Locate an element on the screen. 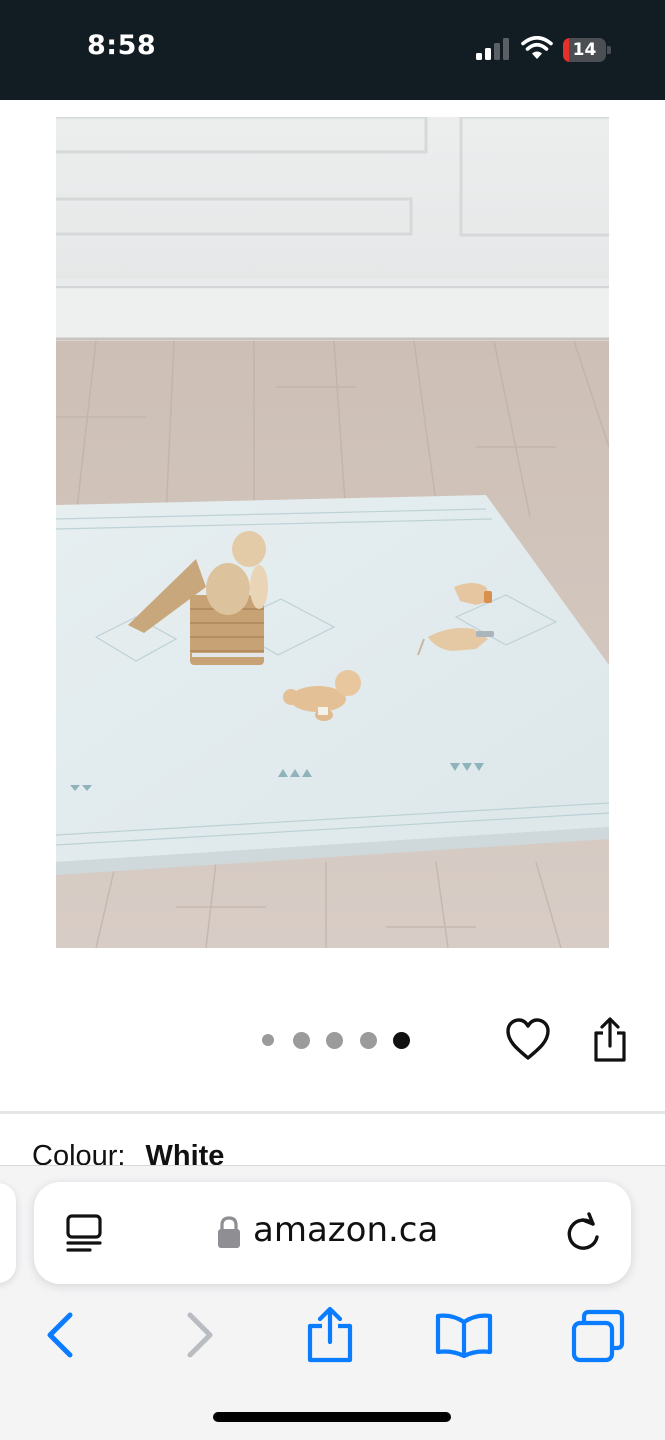 Image resolution: width=665 pixels, height=1440 pixels. section-divider is located at coordinates (332, 1112).